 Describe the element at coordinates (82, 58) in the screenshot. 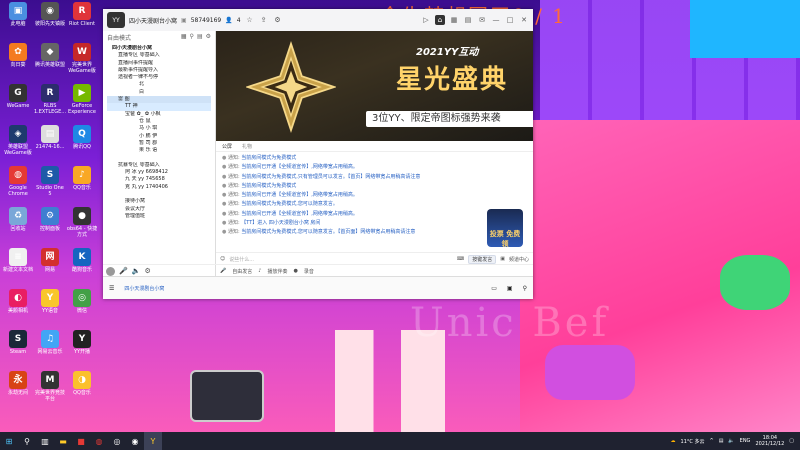

I see `desktop-icon: W 完美世界 WeGame版` at that location.